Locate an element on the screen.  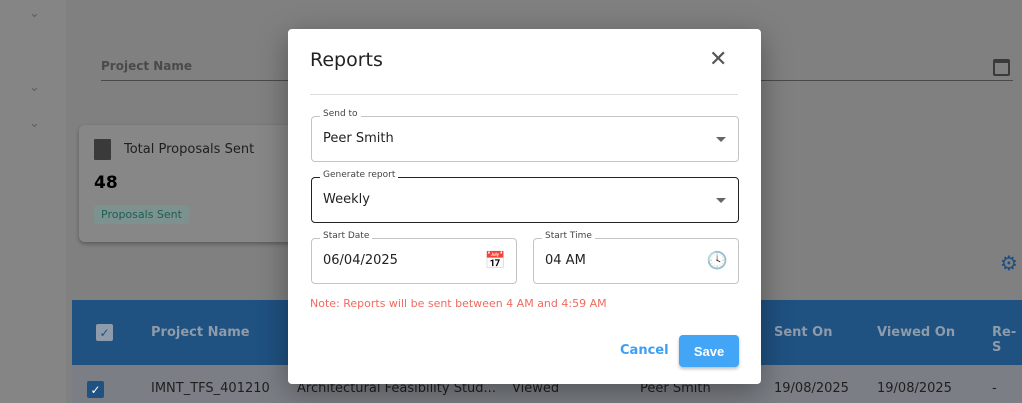
divider is located at coordinates (524, 94).